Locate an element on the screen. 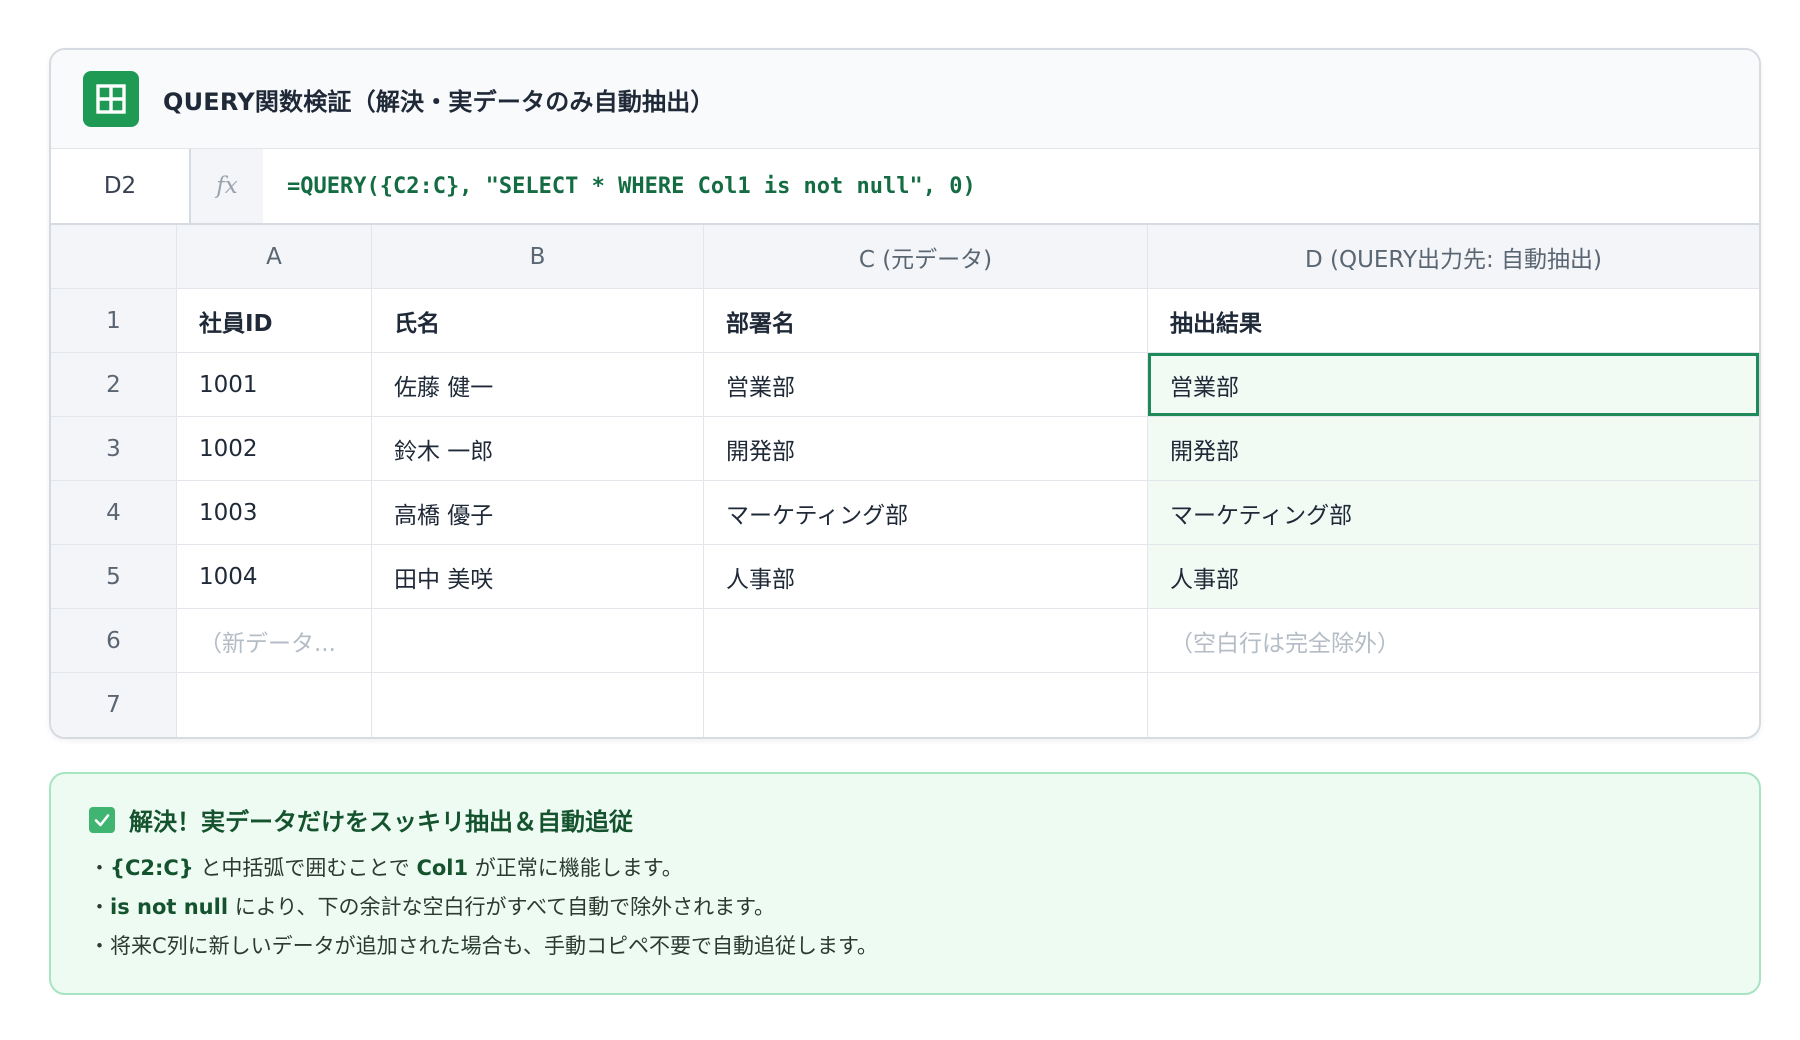 The height and width of the screenshot is (1040, 1800). cell-a4: 1003 is located at coordinates (274, 513).